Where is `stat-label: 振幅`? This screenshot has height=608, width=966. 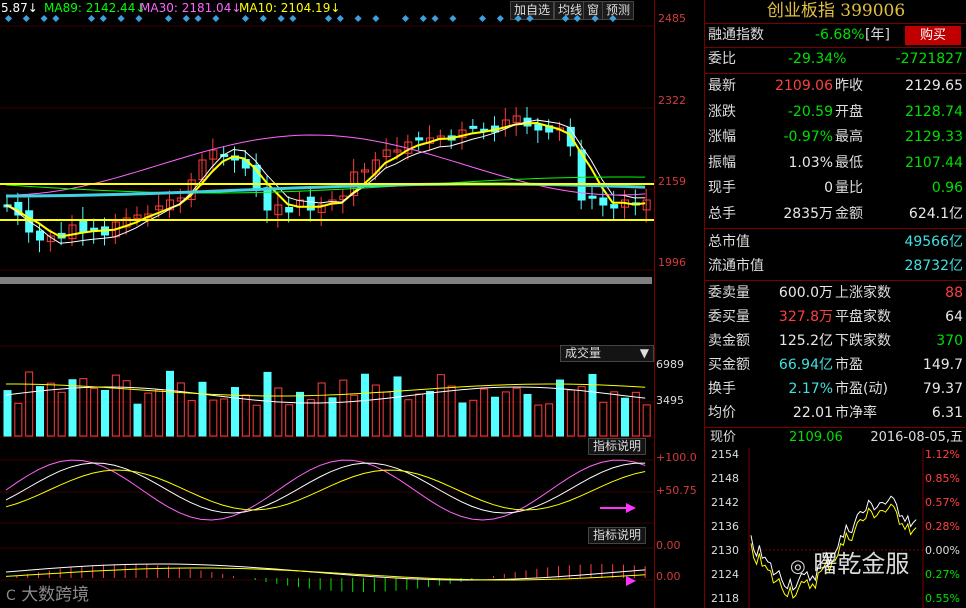
stat-label: 振幅 is located at coordinates (722, 162).